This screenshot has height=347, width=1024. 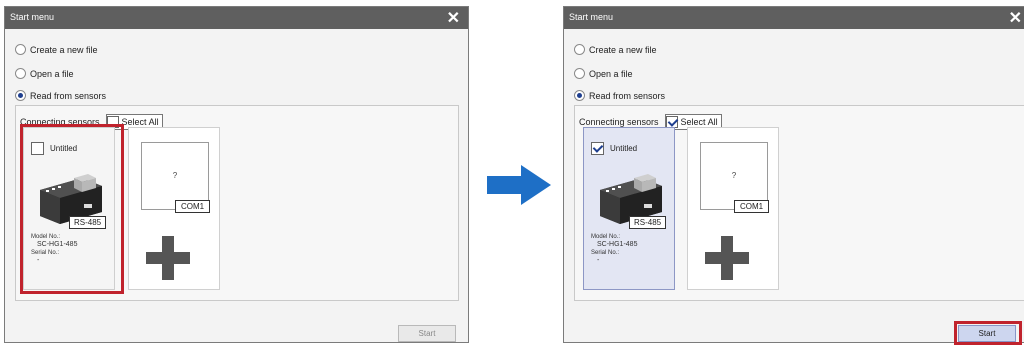 What do you see at coordinates (519, 185) in the screenshot?
I see `right-arrow-icon` at bounding box center [519, 185].